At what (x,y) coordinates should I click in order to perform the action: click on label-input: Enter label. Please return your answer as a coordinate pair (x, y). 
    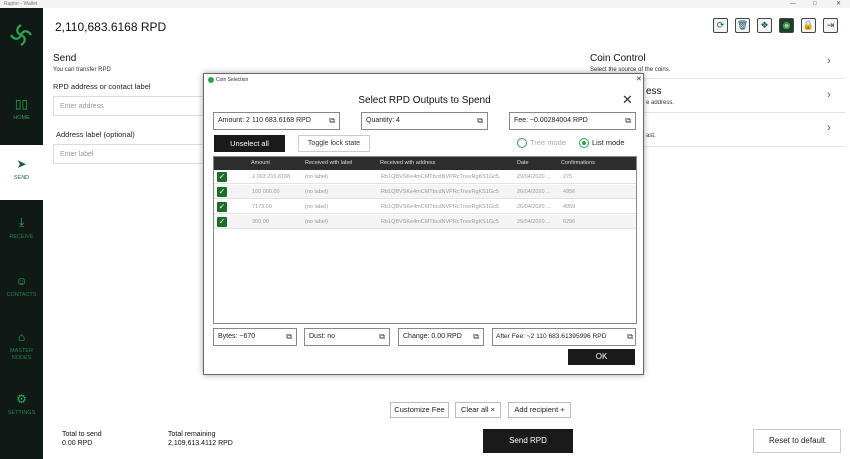
    Looking at the image, I should click on (133, 154).